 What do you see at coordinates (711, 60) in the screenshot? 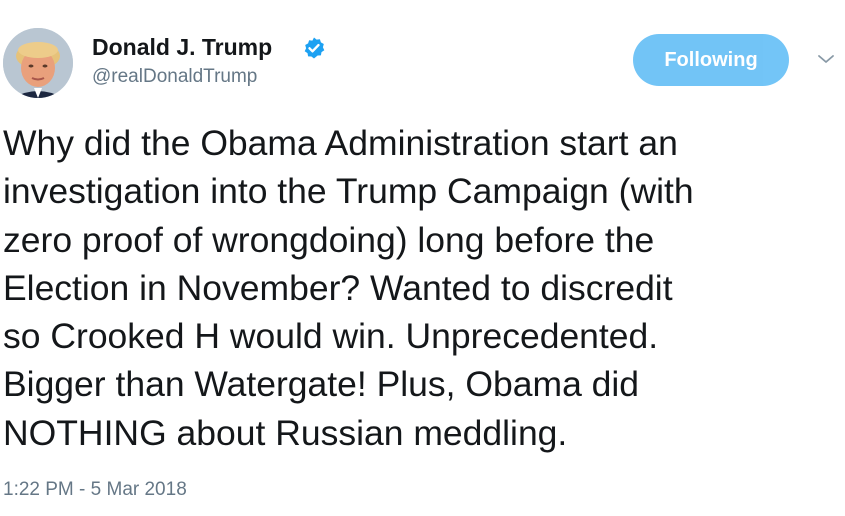
I see `following-button: Following` at bounding box center [711, 60].